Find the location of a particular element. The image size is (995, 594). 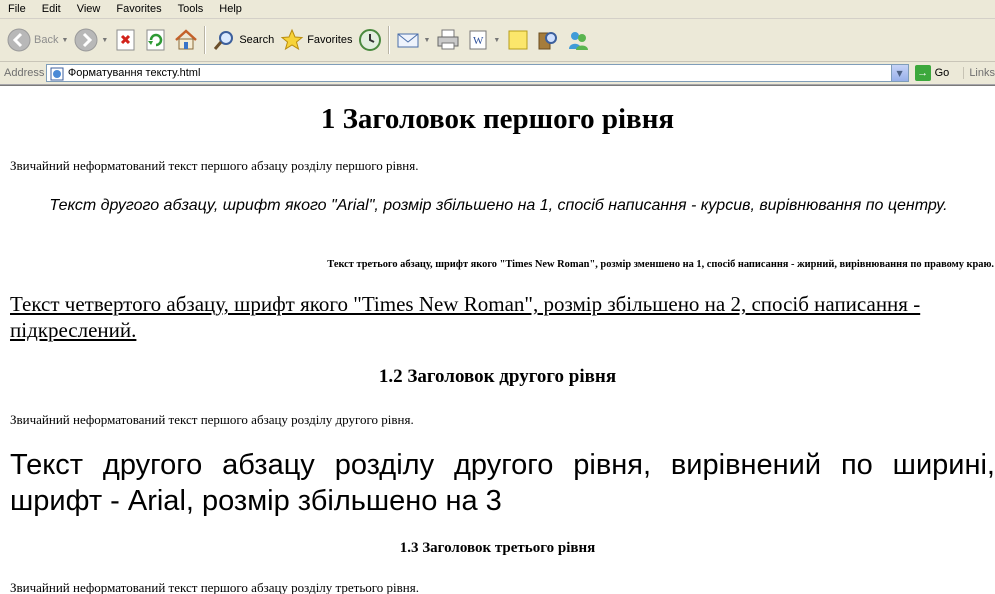

go-arrow-icon: → is located at coordinates (922, 73).